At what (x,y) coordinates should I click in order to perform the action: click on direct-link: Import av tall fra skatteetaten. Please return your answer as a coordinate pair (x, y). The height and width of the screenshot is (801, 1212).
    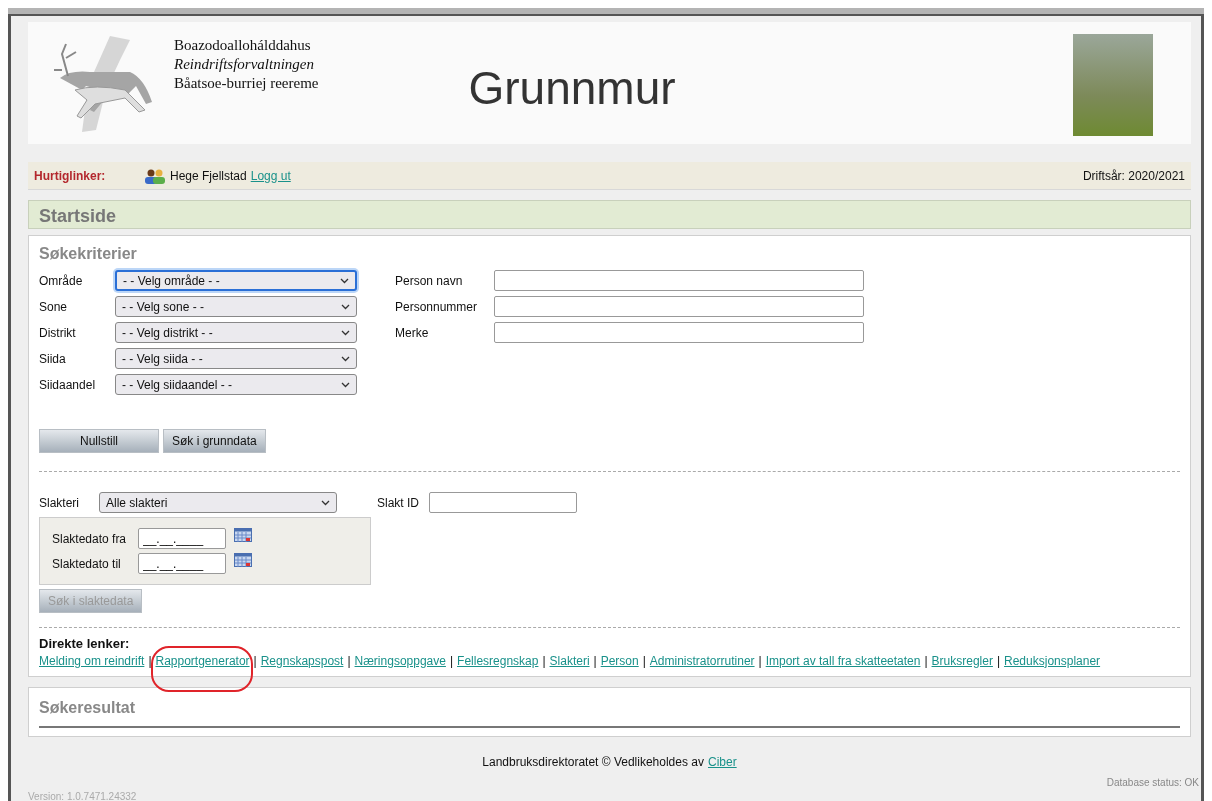
    Looking at the image, I should click on (843, 660).